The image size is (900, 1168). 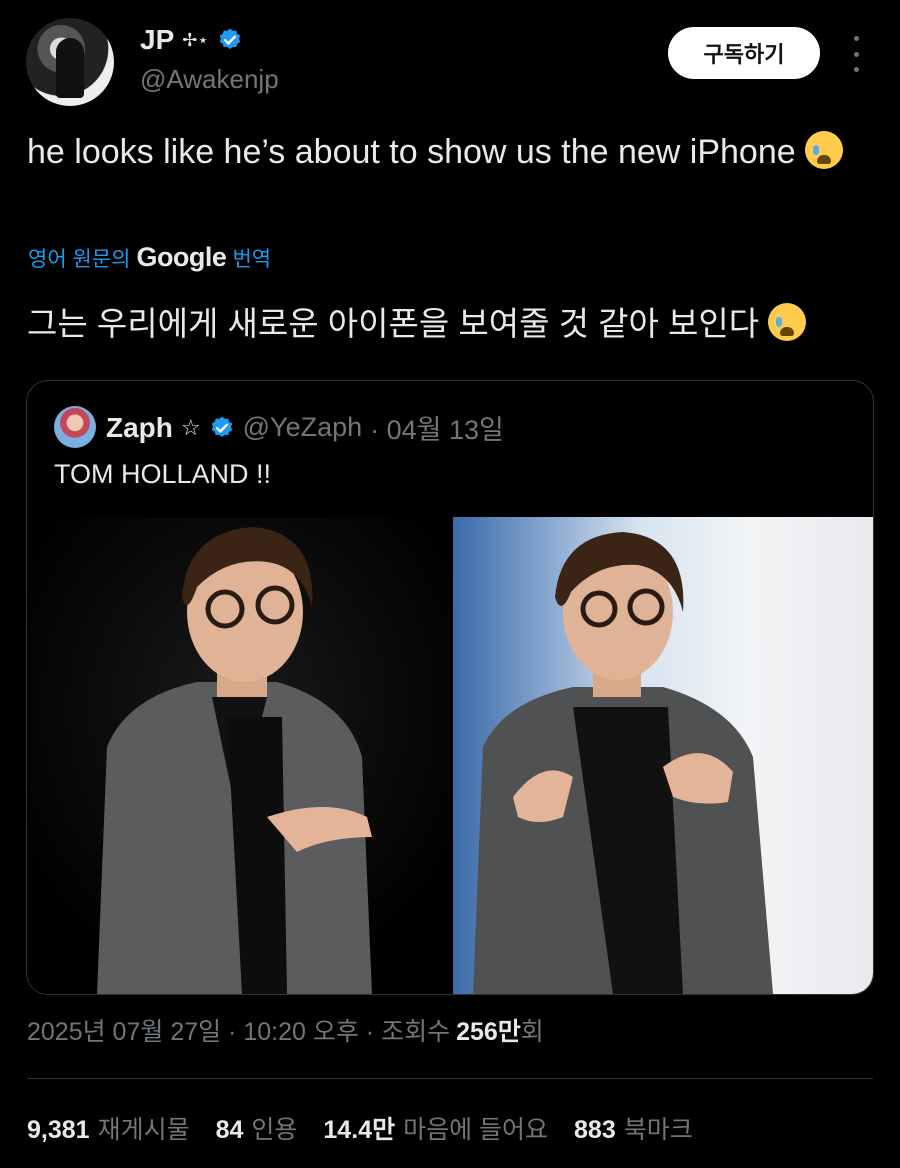 I want to click on quoted-avatar, so click(x=75, y=427).